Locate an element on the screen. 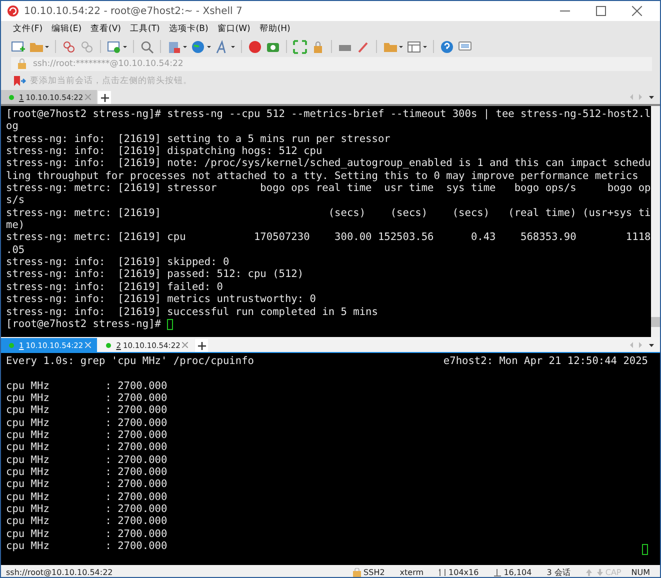 Image resolution: width=661 pixels, height=578 pixels. terminal-line: stress-ng: info: [21619] dispatching hogs: 512 cpu is located at coordinates (164, 151).